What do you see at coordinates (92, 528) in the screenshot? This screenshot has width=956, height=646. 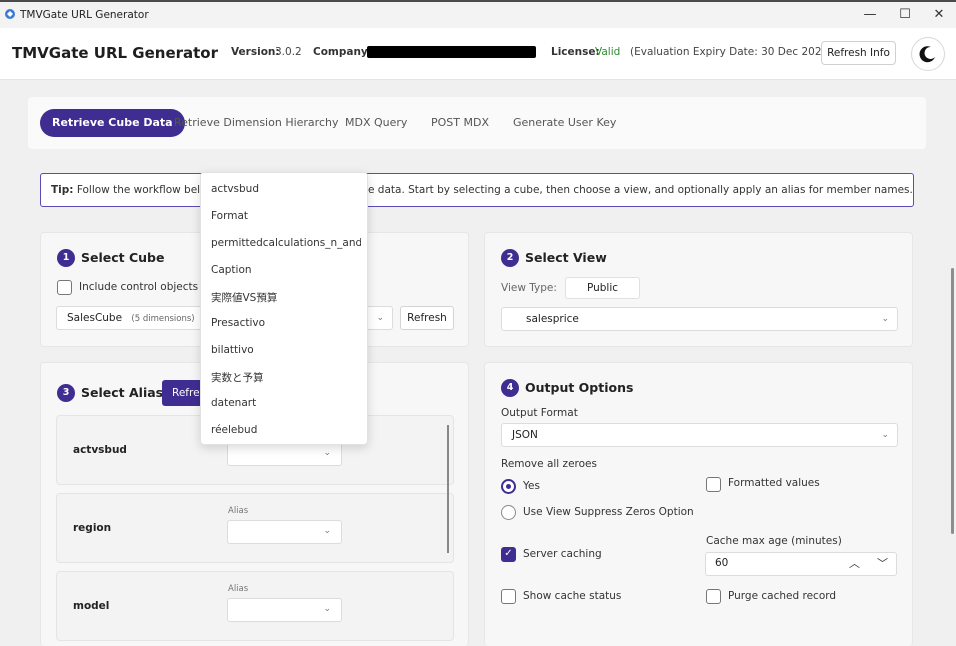 I see `dimension-name: region` at bounding box center [92, 528].